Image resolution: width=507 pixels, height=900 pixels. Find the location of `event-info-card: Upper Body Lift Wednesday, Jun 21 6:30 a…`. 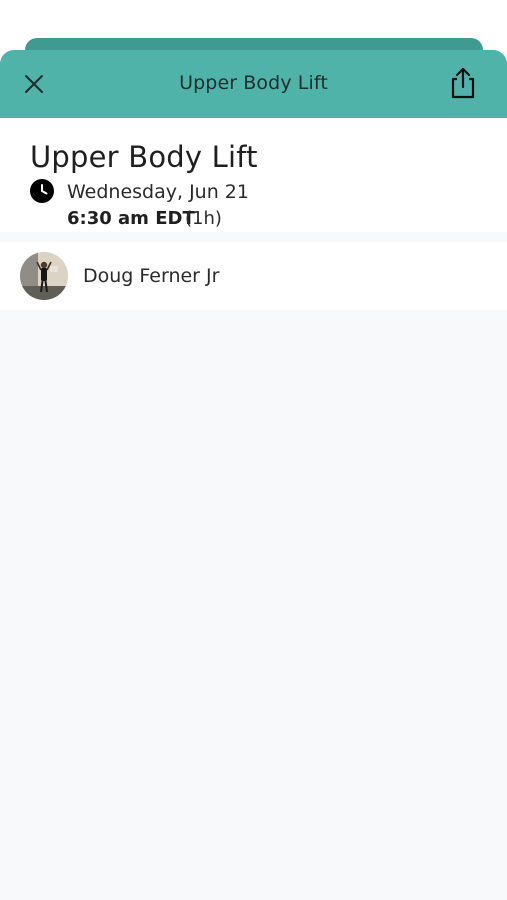

event-info-card: Upper Body Lift Wednesday, Jun 21 6:30 a… is located at coordinates (253, 175).